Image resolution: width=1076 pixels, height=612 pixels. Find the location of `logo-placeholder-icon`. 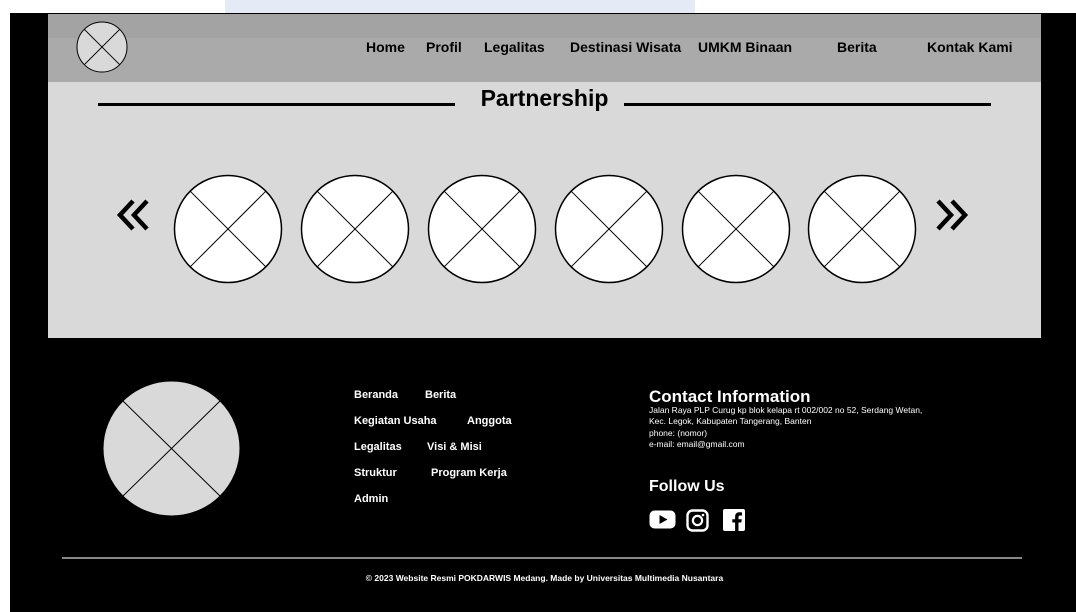

logo-placeholder-icon is located at coordinates (102, 47).